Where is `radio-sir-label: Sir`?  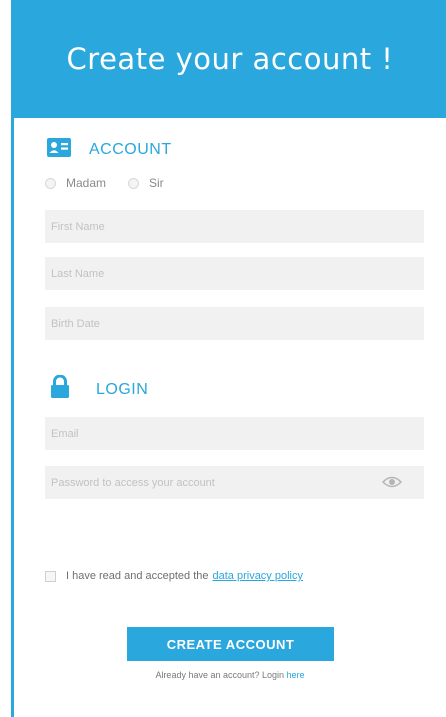 radio-sir-label: Sir is located at coordinates (156, 183).